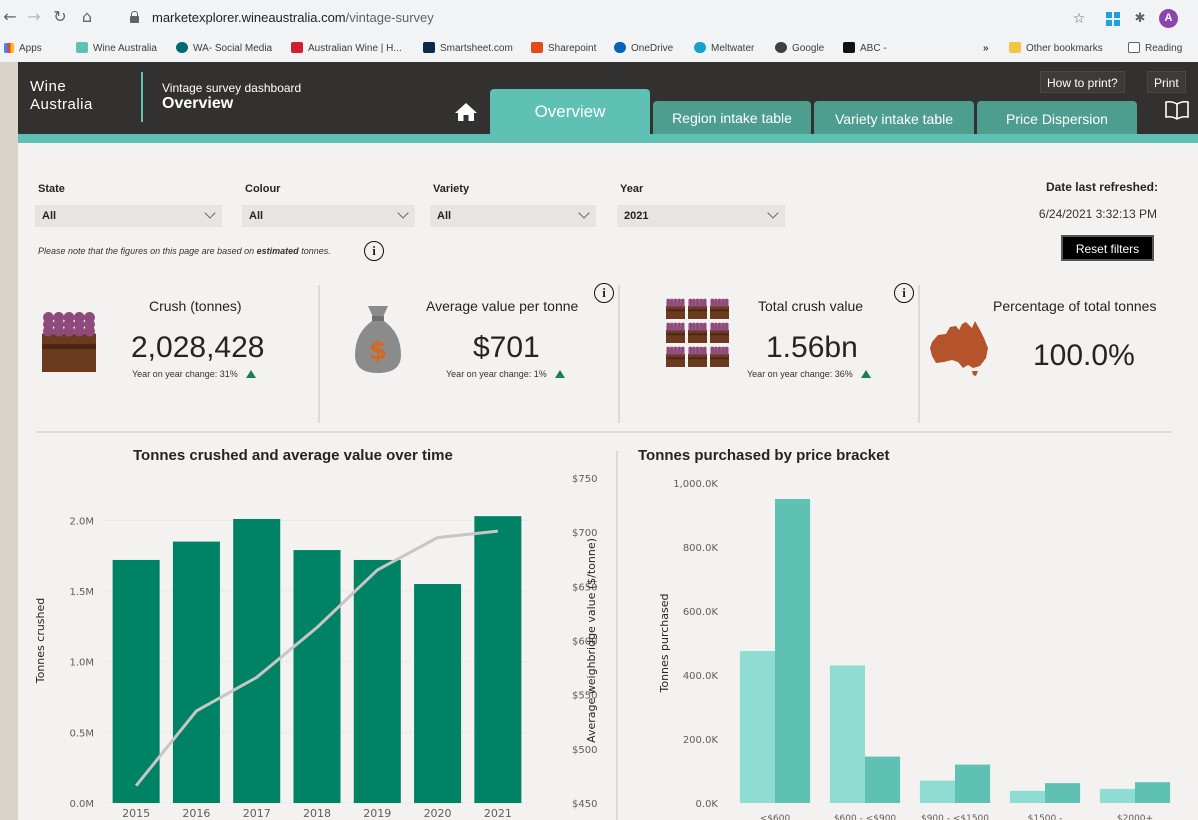 Image resolution: width=1198 pixels, height=820 pixels. What do you see at coordinates (451, 189) in the screenshot?
I see `variety-filter-label: Variety` at bounding box center [451, 189].